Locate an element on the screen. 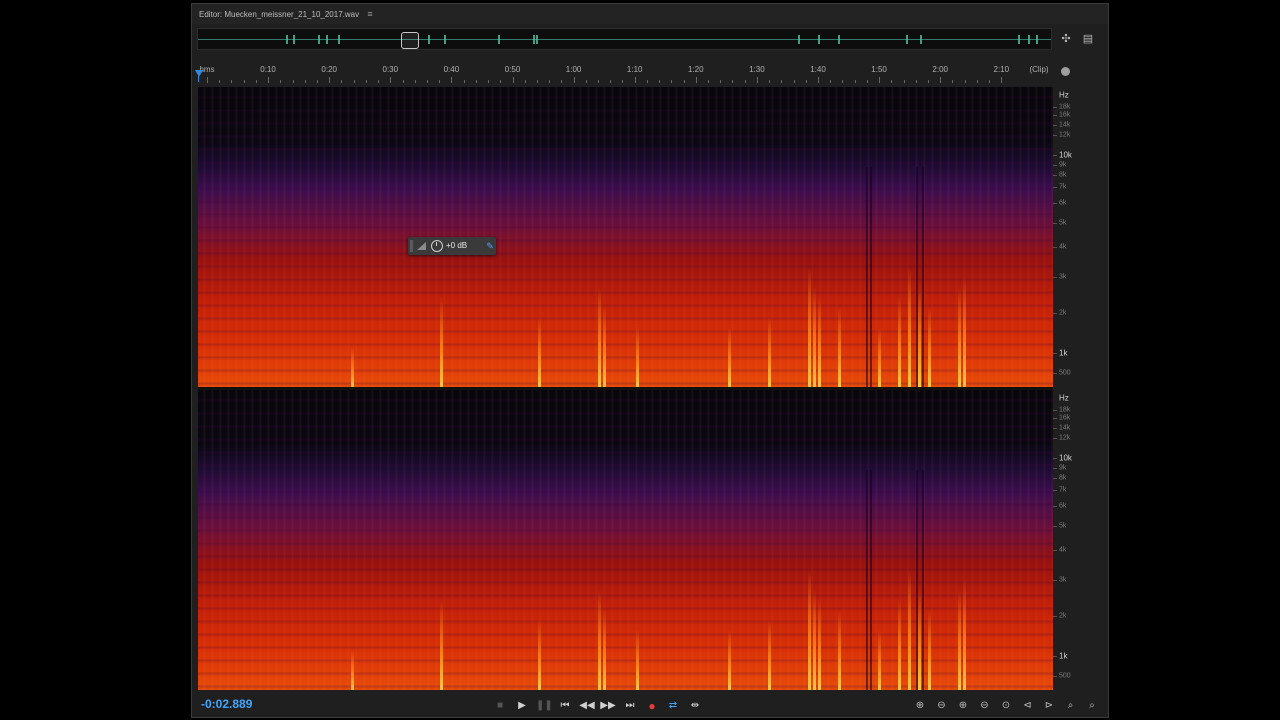  panel-menu-icon: ▤ is located at coordinates (1088, 39).